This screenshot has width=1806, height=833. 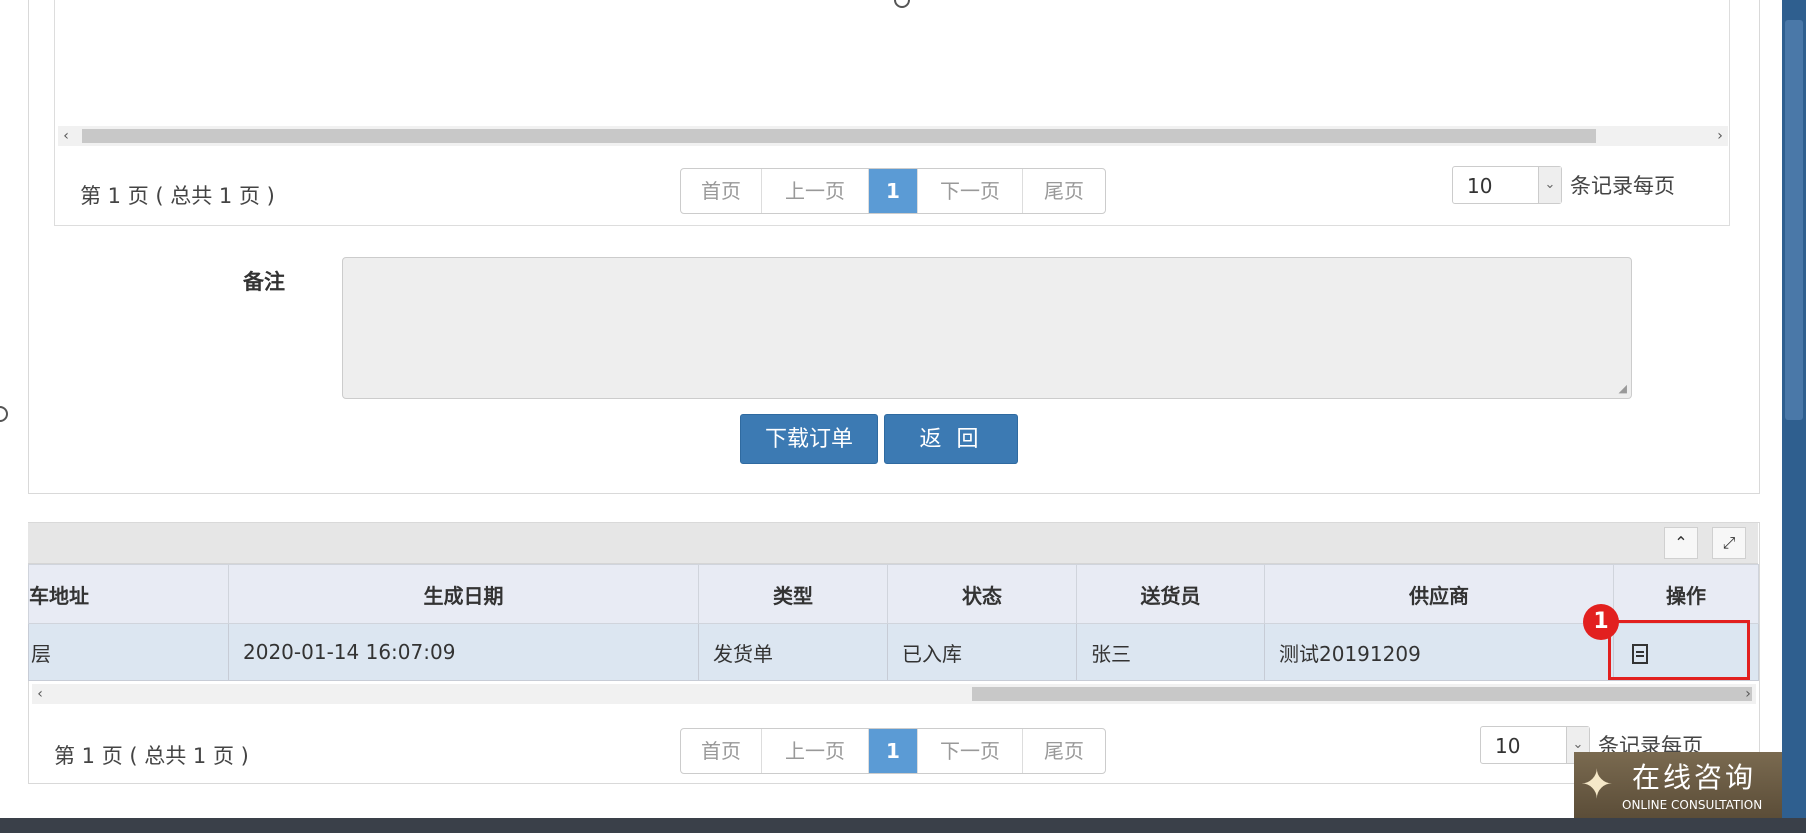 I want to click on cell-supplier: 测试20191209, so click(x=1439, y=652).